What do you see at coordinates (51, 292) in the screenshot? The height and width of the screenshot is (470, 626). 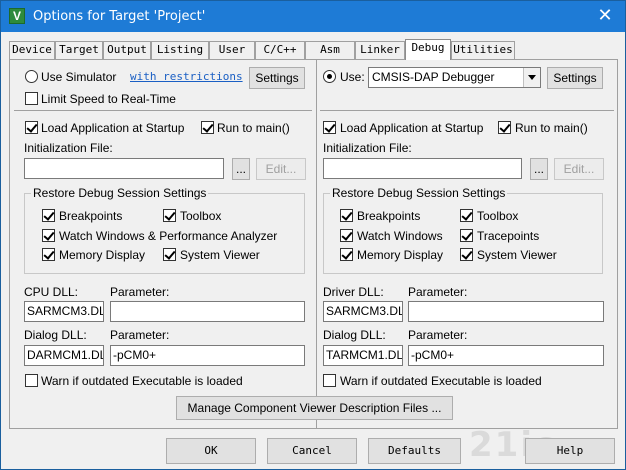 I see `cpu-dll-label: CPU DLL:` at bounding box center [51, 292].